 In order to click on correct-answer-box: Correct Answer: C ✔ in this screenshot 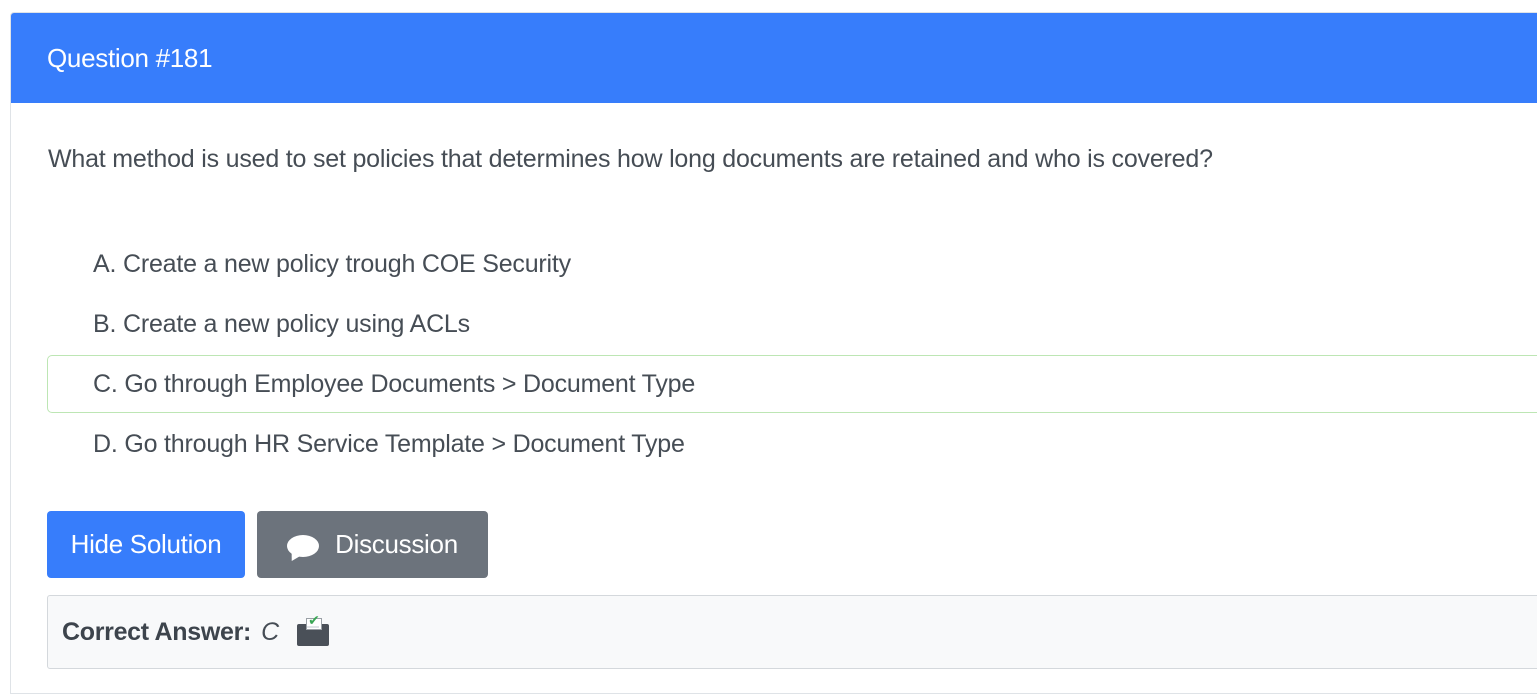, I will do `click(792, 632)`.